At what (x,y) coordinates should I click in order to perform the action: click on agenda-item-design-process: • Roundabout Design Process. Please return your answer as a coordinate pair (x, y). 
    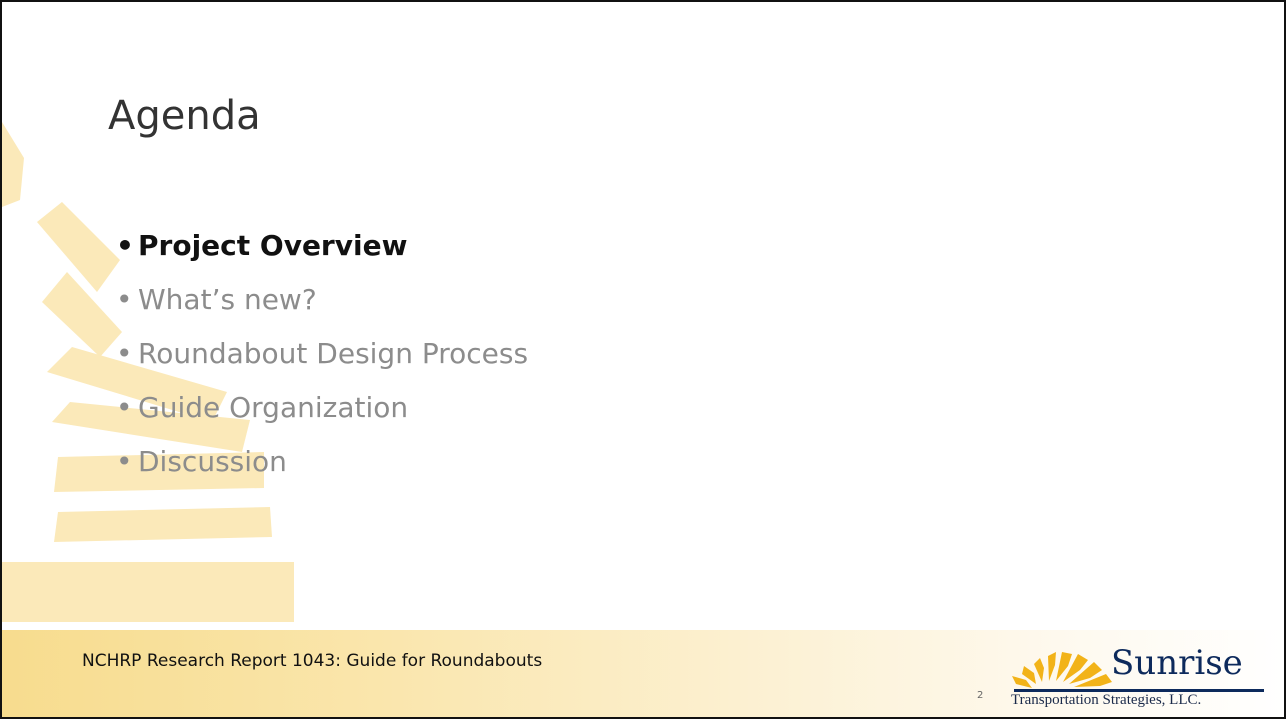
    Looking at the image, I should click on (322, 354).